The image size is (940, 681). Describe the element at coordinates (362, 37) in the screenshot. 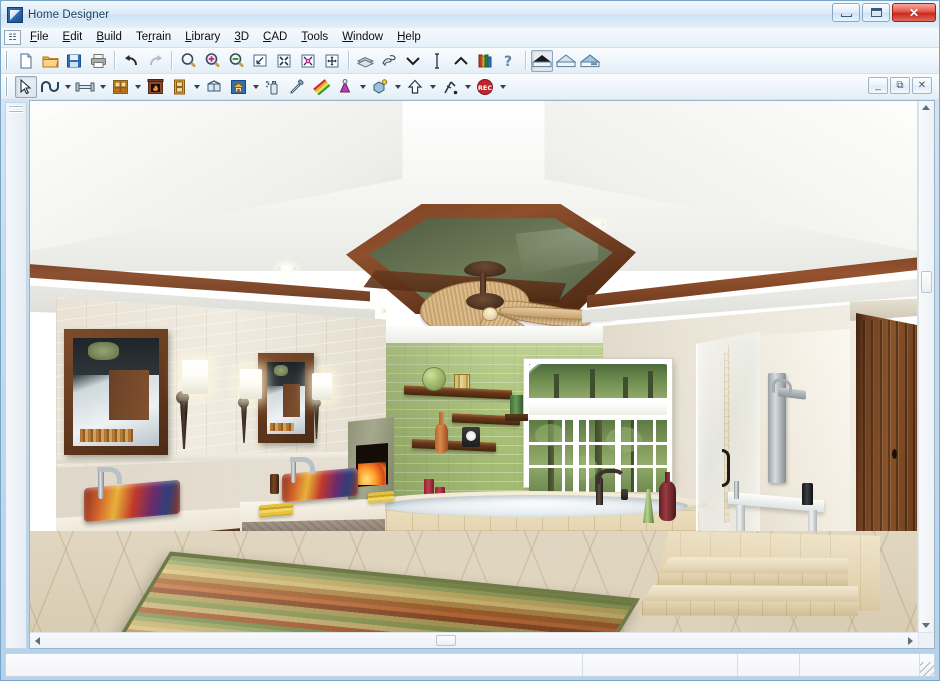

I see `menu-item-window: Window` at that location.